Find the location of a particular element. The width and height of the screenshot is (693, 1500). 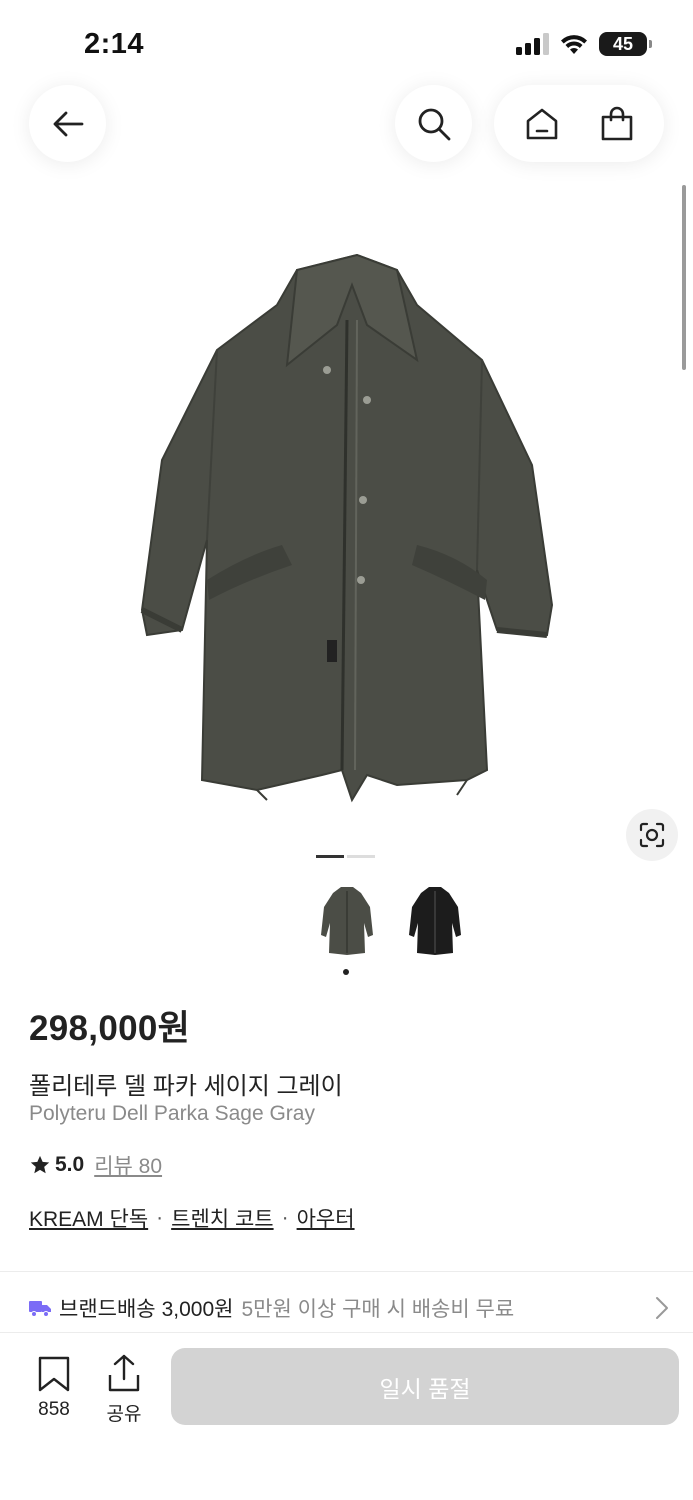

delivery-truck-icon is located at coordinates (40, 1309).